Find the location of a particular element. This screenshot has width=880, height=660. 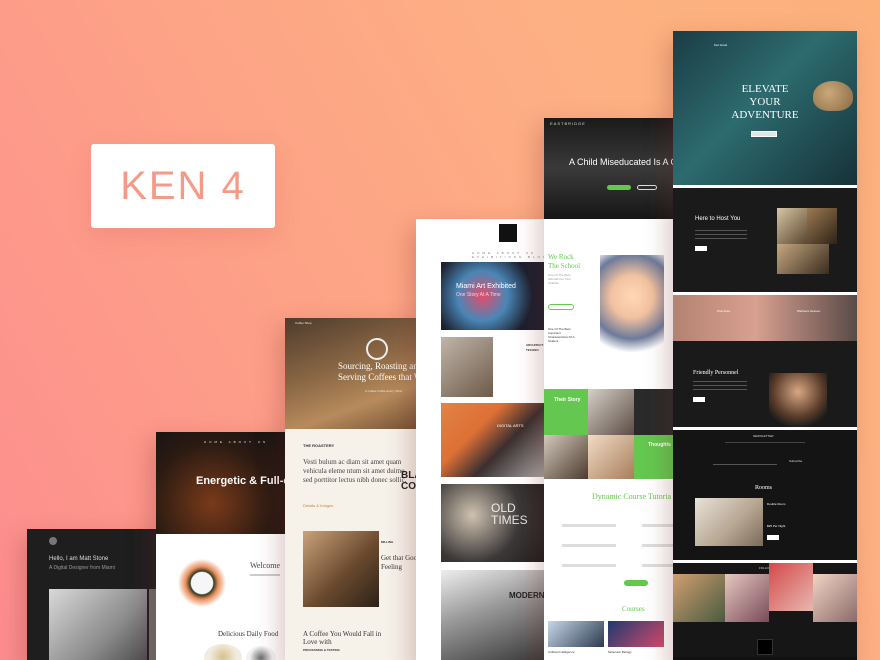

gallery-modern-label: MODERN is located at coordinates (527, 595).